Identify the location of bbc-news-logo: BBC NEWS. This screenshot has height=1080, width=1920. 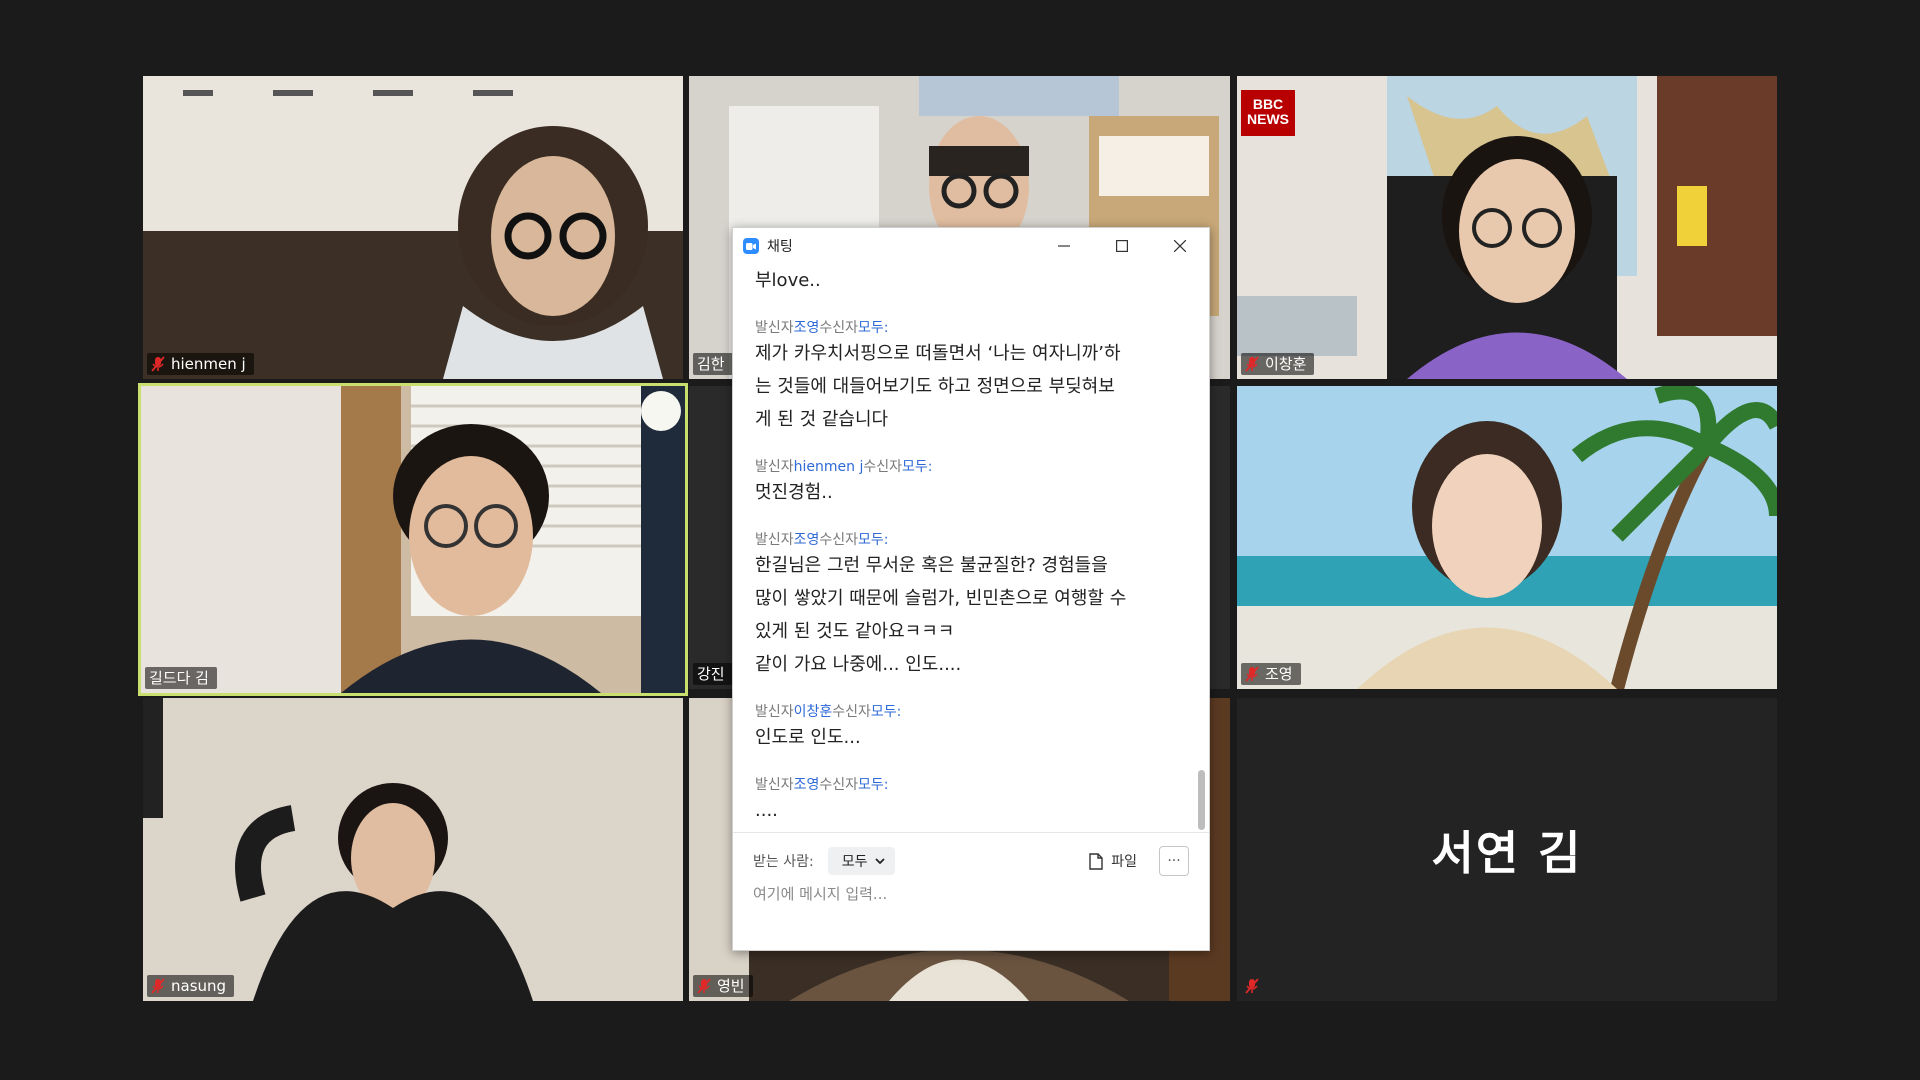
(1268, 113).